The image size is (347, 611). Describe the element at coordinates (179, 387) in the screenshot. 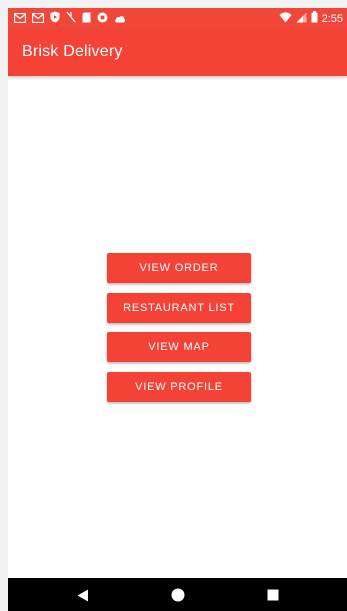

I see `view-profile-button: VIEW PROFILE` at that location.